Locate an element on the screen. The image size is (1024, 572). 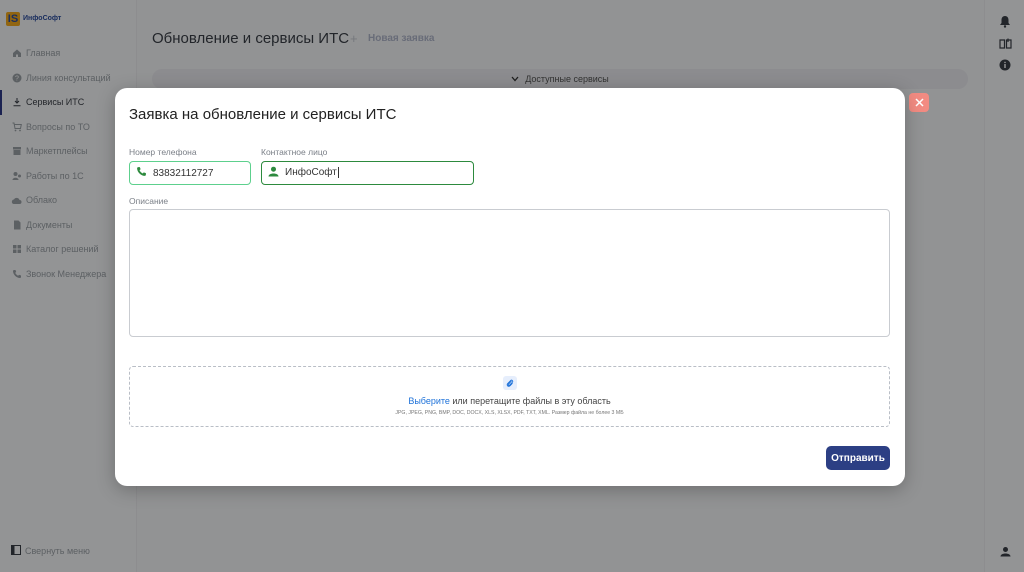
phone-field: 83832112727 is located at coordinates (190, 173).